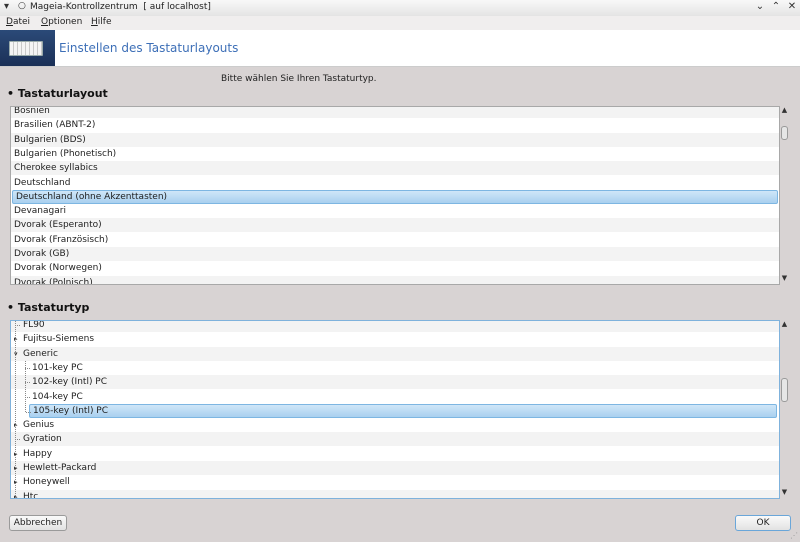 This screenshot has width=800, height=542. Describe the element at coordinates (395, 183) in the screenshot. I see `layout-list-item: Deutschland` at that location.